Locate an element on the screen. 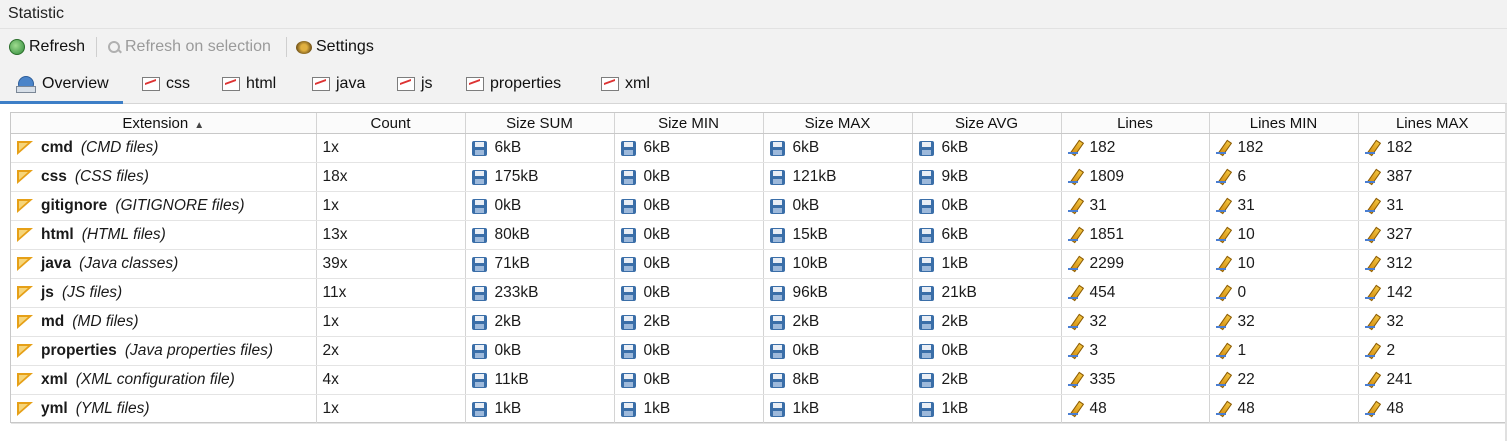 Image resolution: width=1507 pixels, height=441 pixels. tab-label: Overview is located at coordinates (75, 83).